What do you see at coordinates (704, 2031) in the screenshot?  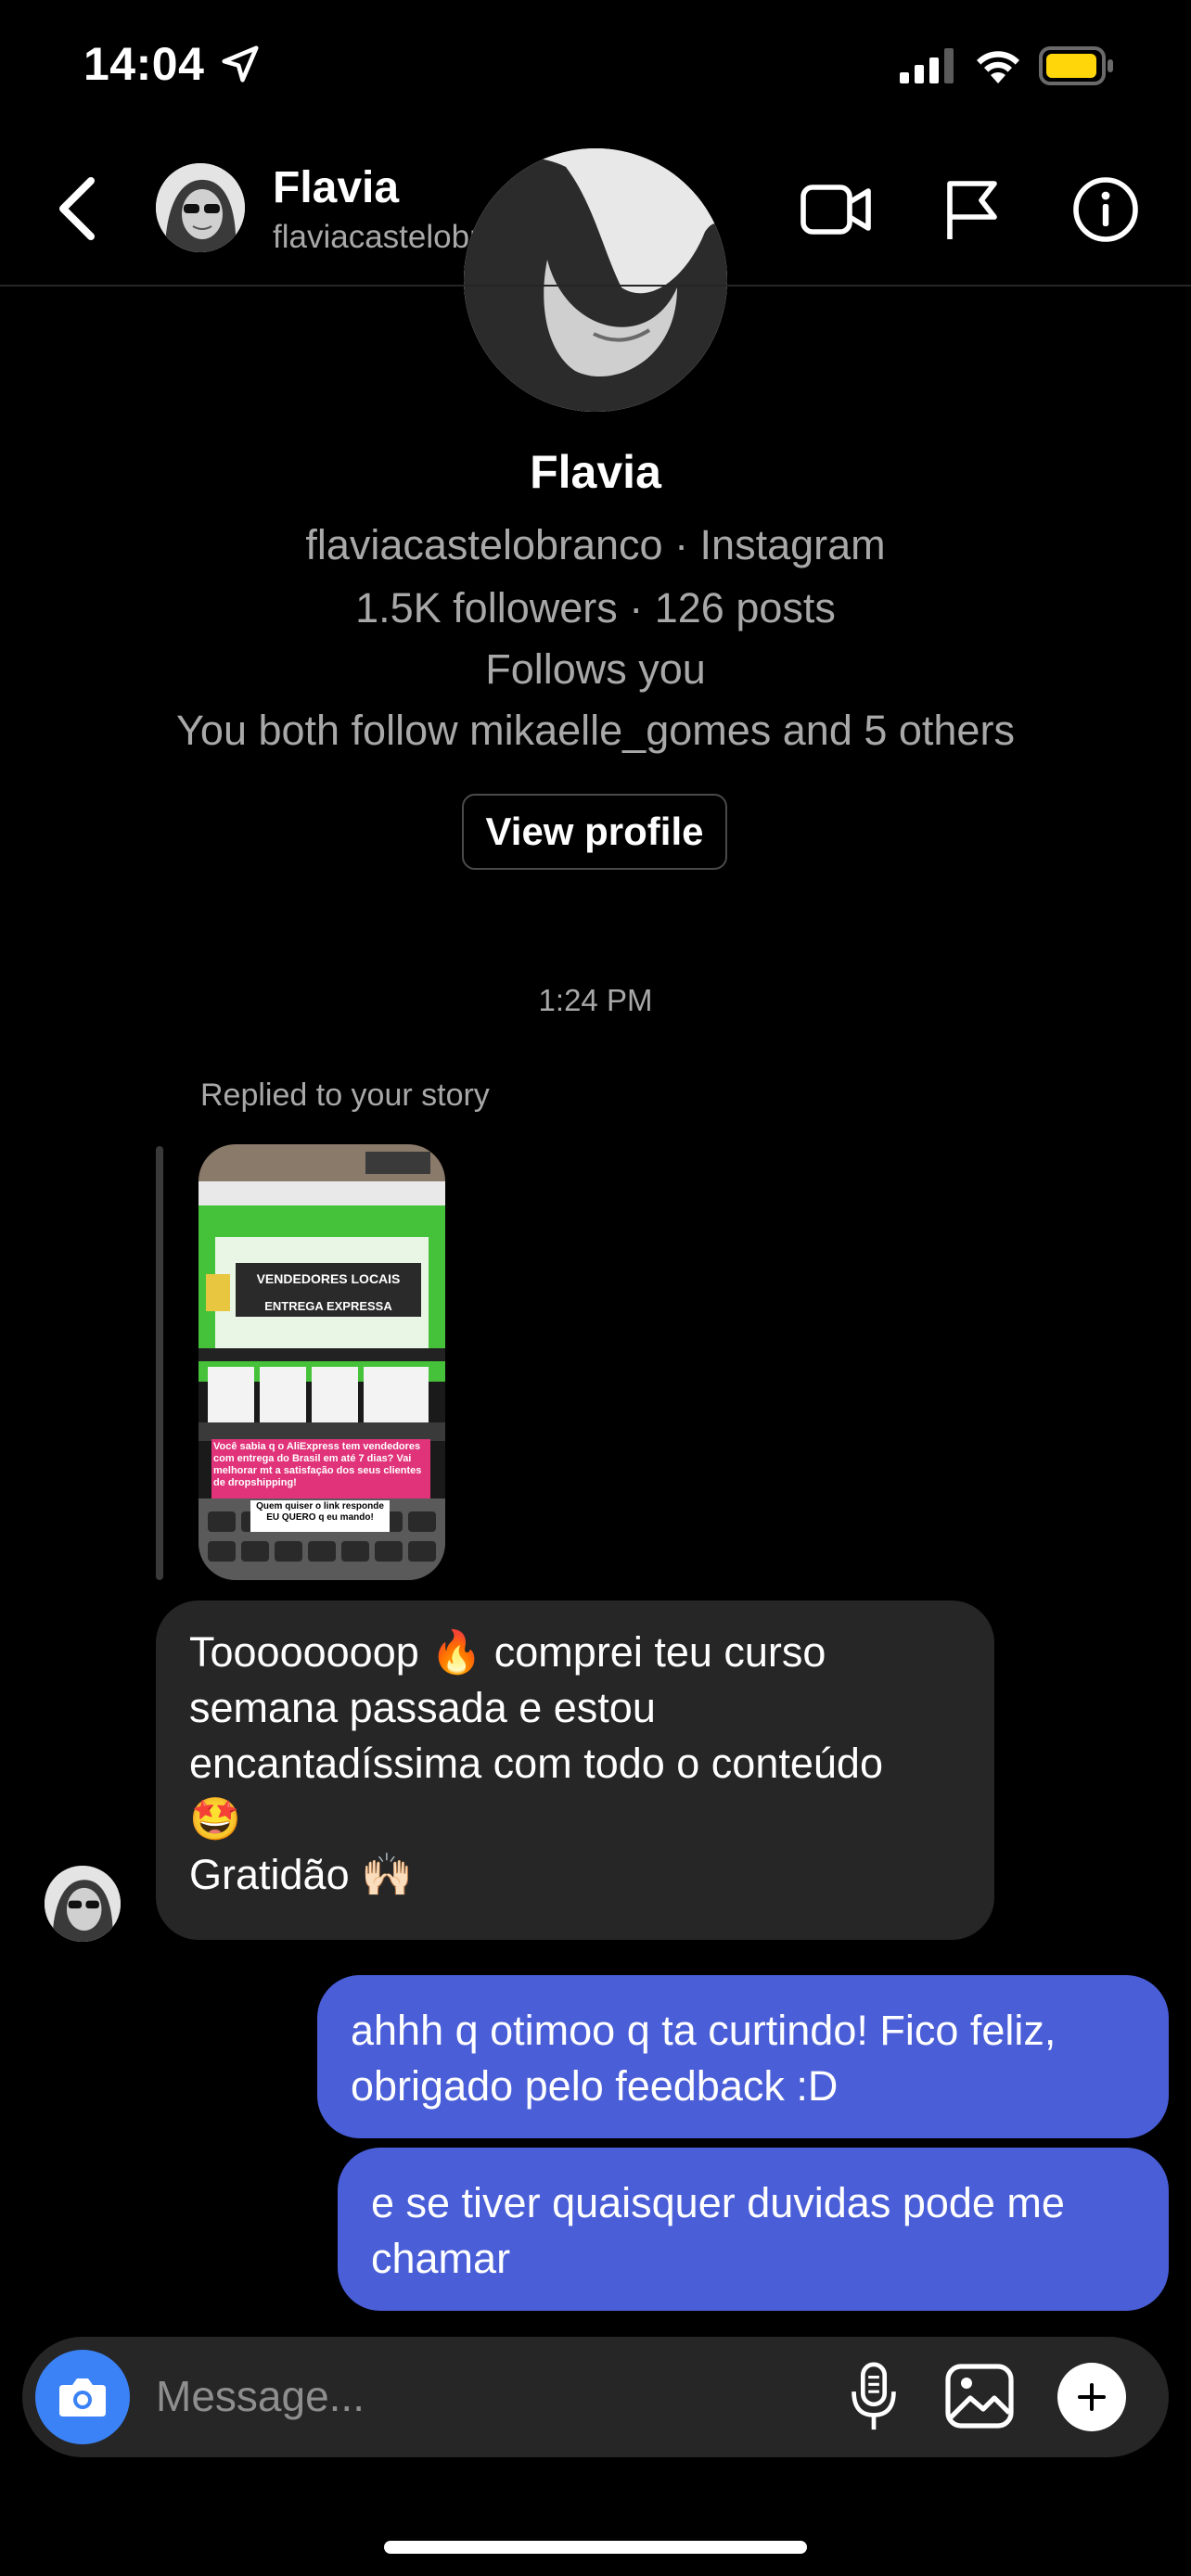 I see `outgoing-line-1: ahhh q otimoo q ta curtindo! Fico feliz,` at bounding box center [704, 2031].